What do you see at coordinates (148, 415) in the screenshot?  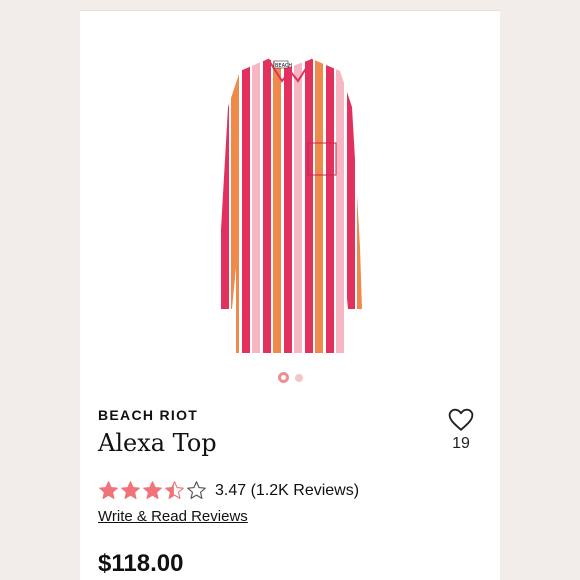 I see `brand-name: BEACH RIOT` at bounding box center [148, 415].